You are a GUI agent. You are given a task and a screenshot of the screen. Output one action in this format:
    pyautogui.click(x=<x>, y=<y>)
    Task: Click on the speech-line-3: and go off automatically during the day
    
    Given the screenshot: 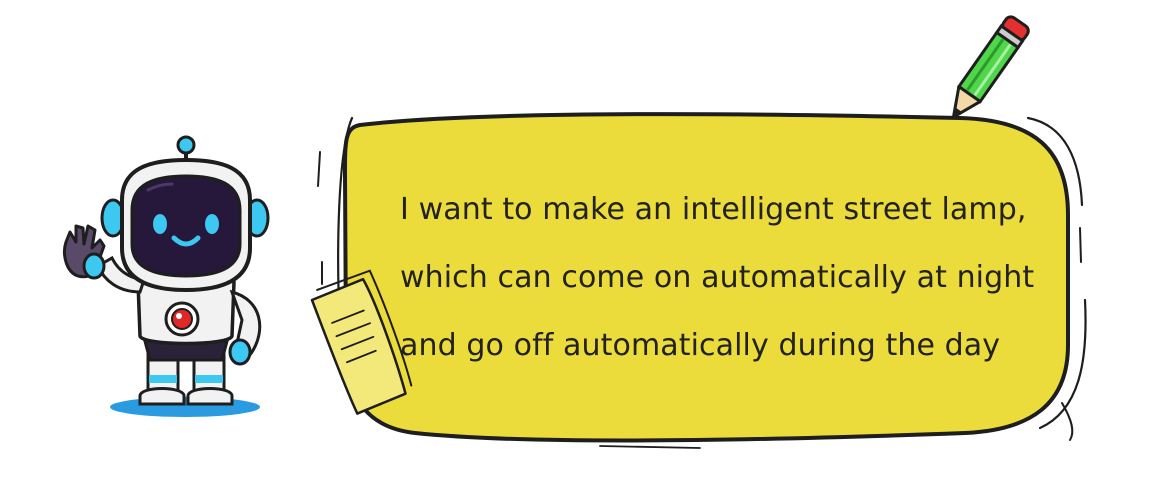 What is the action you would take?
    pyautogui.click(x=700, y=345)
    